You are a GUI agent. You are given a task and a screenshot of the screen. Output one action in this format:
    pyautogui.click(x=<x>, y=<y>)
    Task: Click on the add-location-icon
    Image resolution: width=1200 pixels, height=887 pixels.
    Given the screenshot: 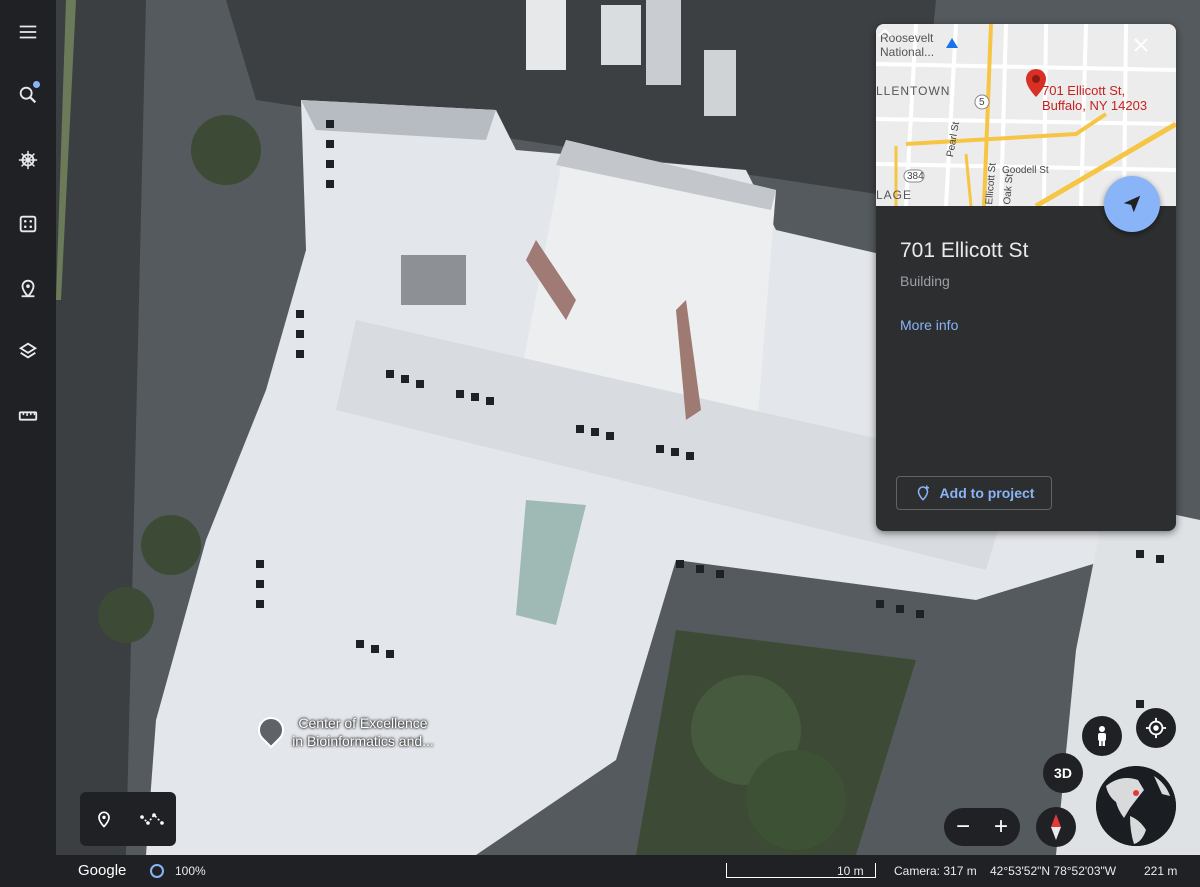 What is the action you would take?
    pyautogui.click(x=923, y=493)
    